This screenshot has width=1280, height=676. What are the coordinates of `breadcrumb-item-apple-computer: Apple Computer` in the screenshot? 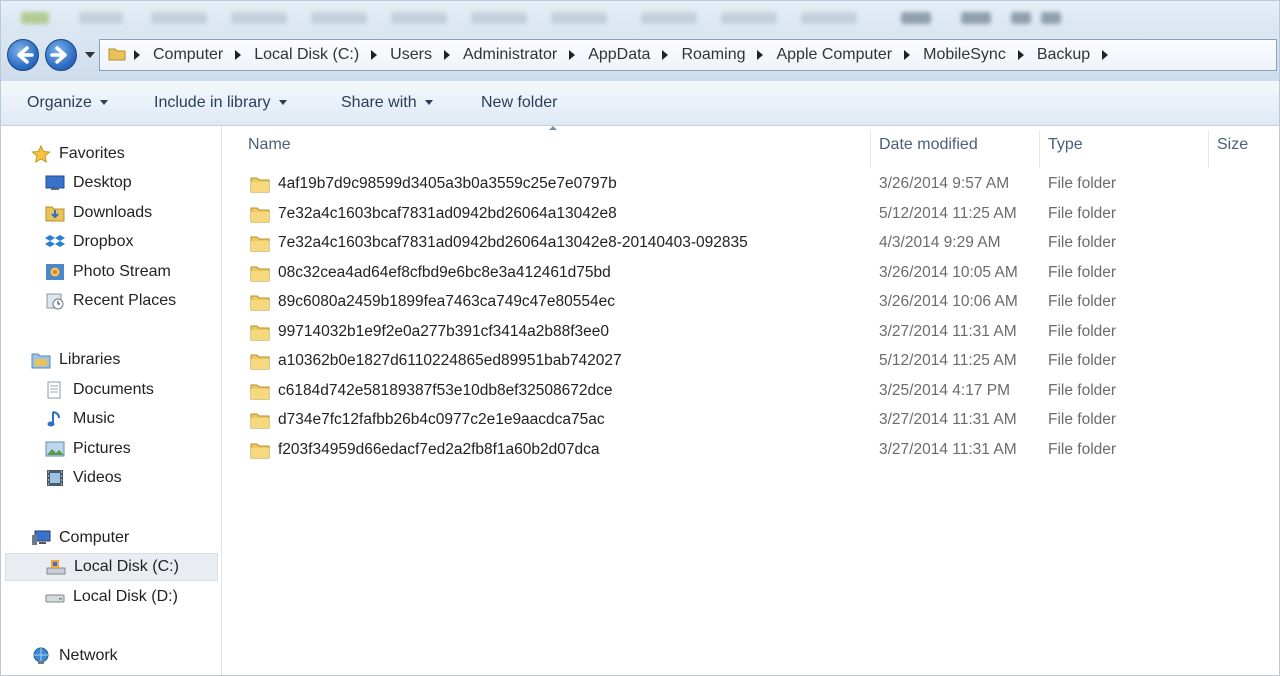 It's located at (834, 55).